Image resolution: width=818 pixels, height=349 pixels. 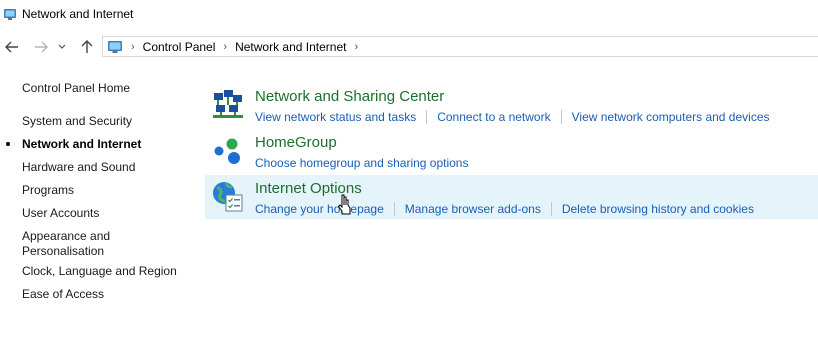 What do you see at coordinates (179, 47) in the screenshot?
I see `breadcrumb-control-panel: Control Panel` at bounding box center [179, 47].